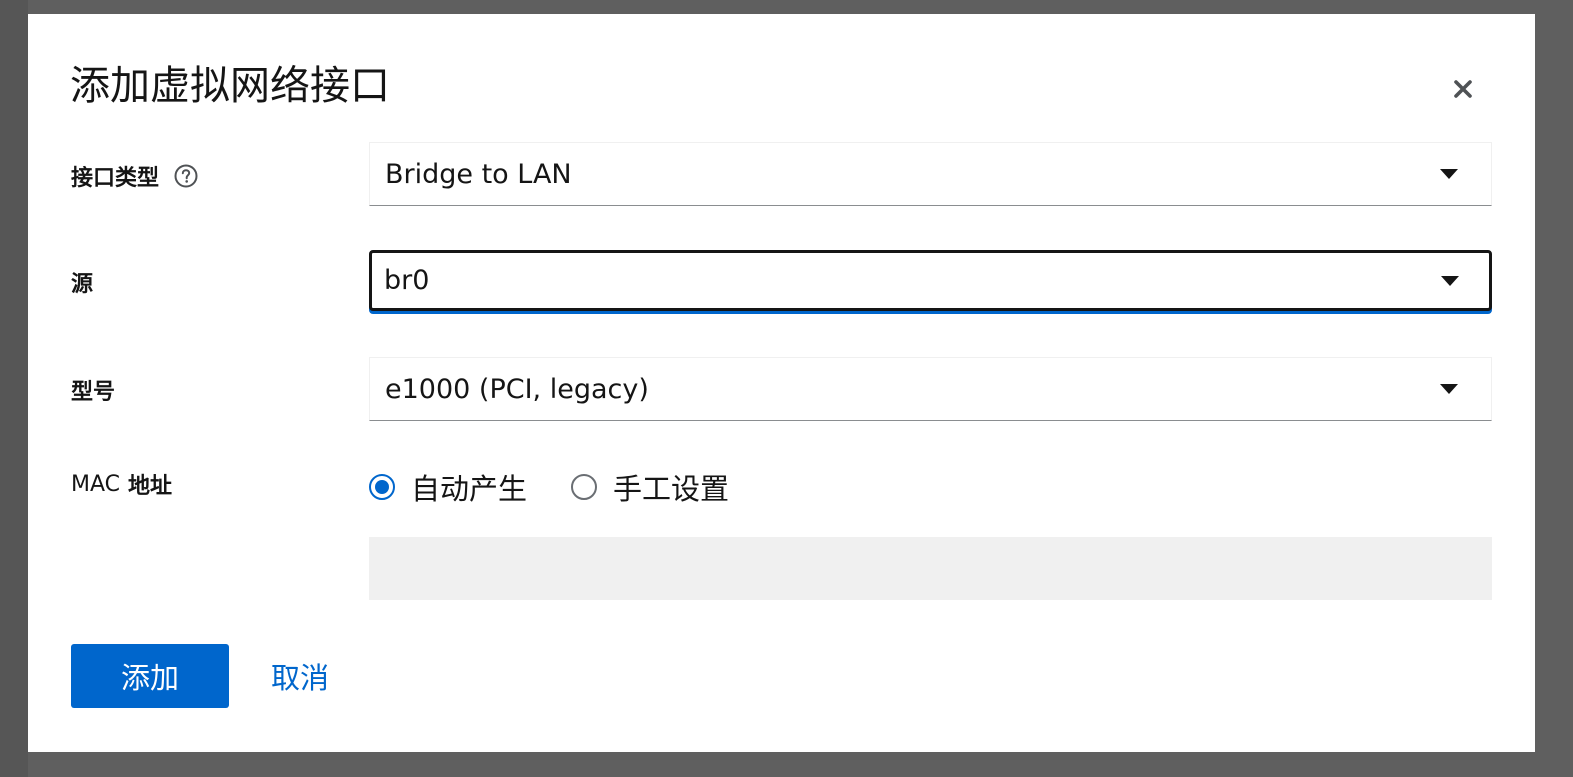 This screenshot has height=777, width=1573. Describe the element at coordinates (14, 388) in the screenshot. I see `backdrop-strip` at that location.